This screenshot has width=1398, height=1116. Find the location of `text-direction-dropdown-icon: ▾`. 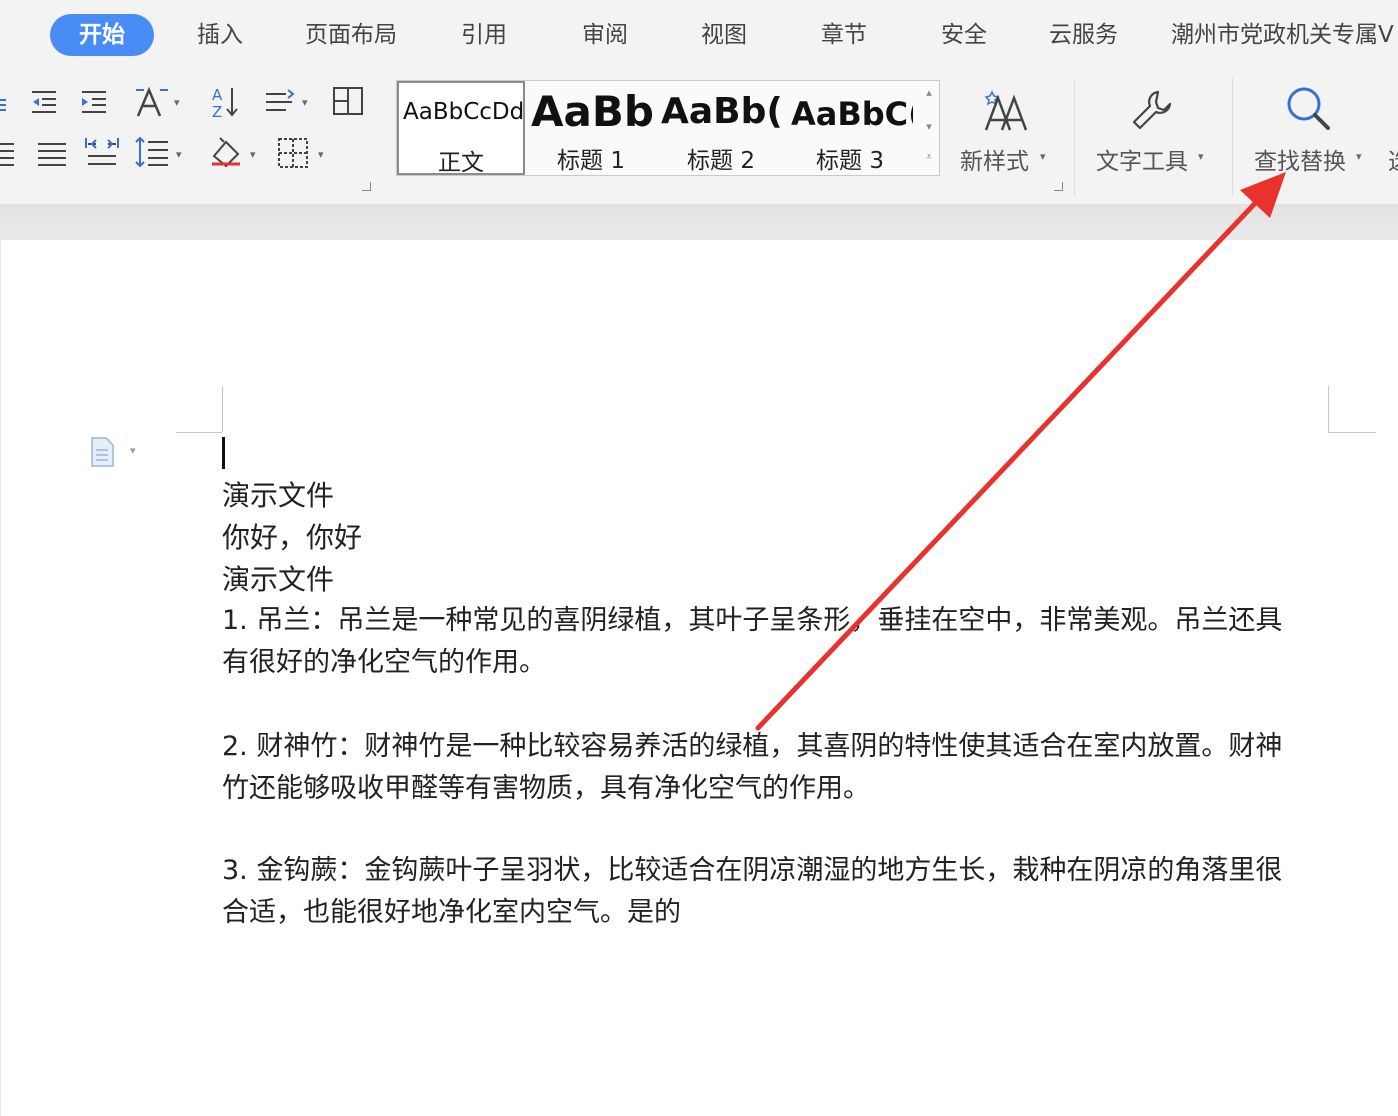

text-direction-dropdown-icon: ▾ is located at coordinates (177, 102).